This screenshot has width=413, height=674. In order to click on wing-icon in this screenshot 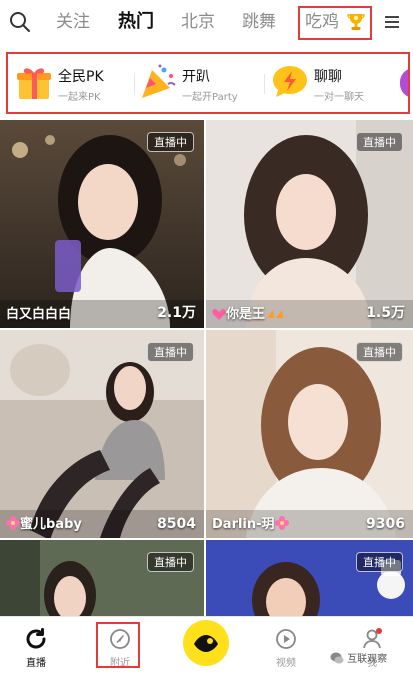, I will do `click(275, 314)`.